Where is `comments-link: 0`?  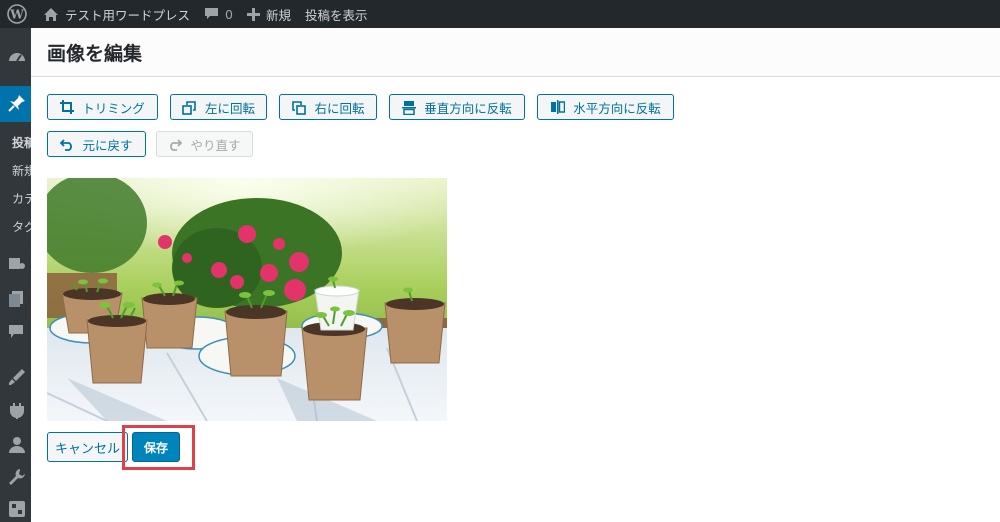
comments-link: 0 is located at coordinates (218, 14).